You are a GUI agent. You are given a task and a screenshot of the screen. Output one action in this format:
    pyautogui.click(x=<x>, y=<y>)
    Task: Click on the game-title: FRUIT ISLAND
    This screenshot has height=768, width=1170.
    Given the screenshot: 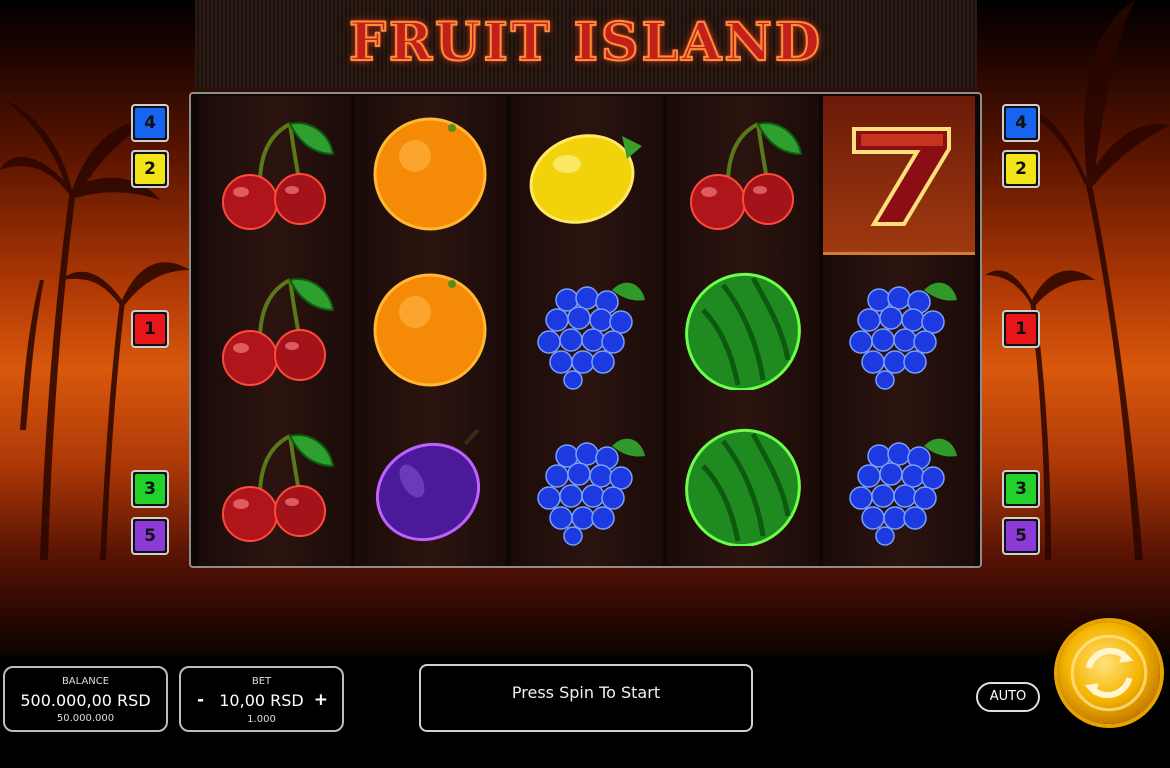 What is the action you would take?
    pyautogui.click(x=585, y=42)
    